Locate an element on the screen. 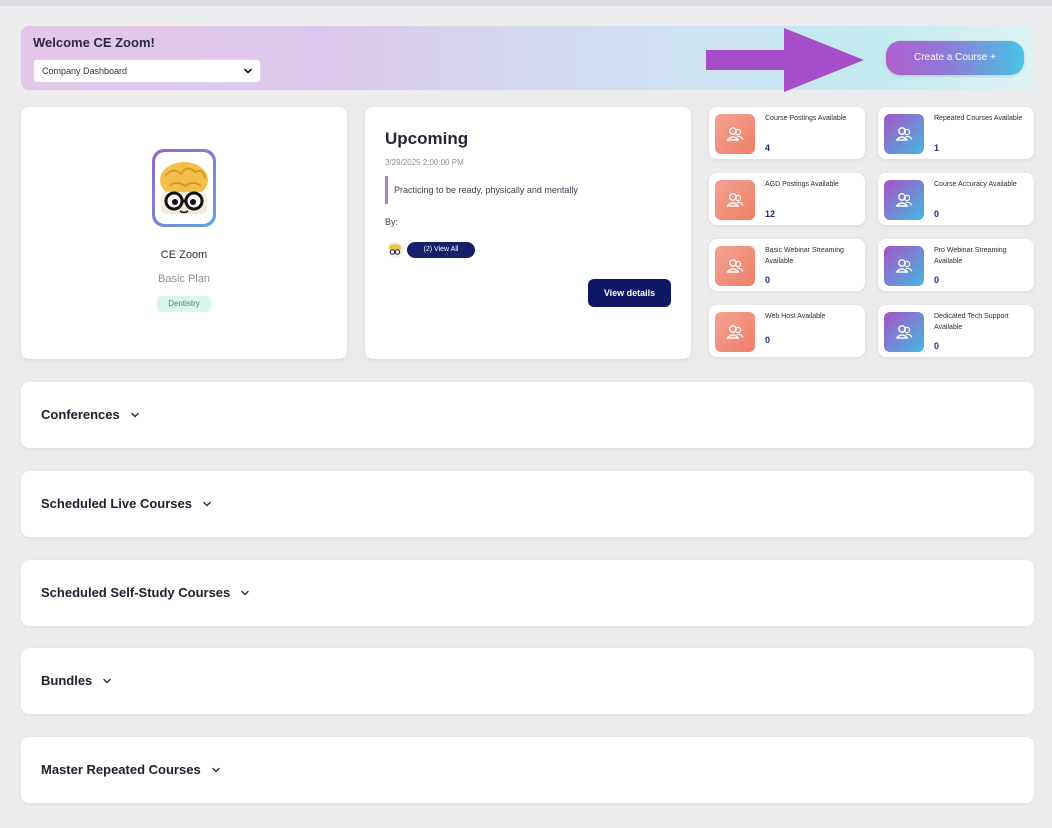  stat-card: Repeated Courses Available 1 is located at coordinates (956, 133).